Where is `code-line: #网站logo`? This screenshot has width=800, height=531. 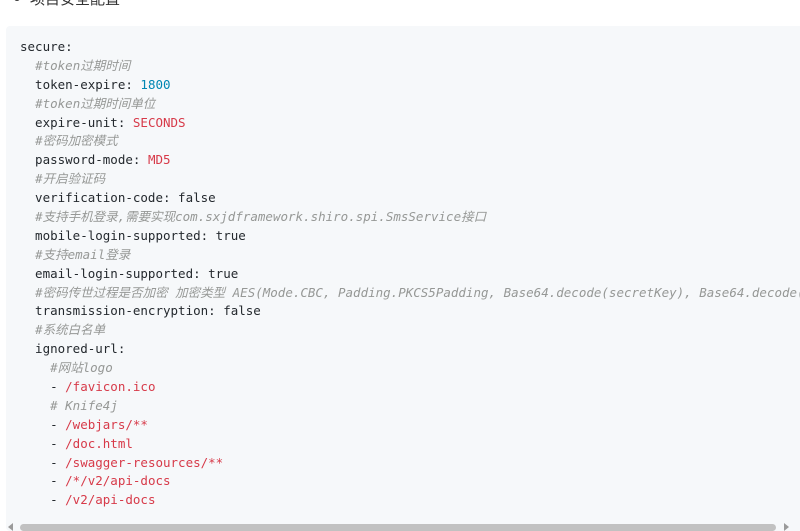
code-line: #网站logo is located at coordinates (410, 368).